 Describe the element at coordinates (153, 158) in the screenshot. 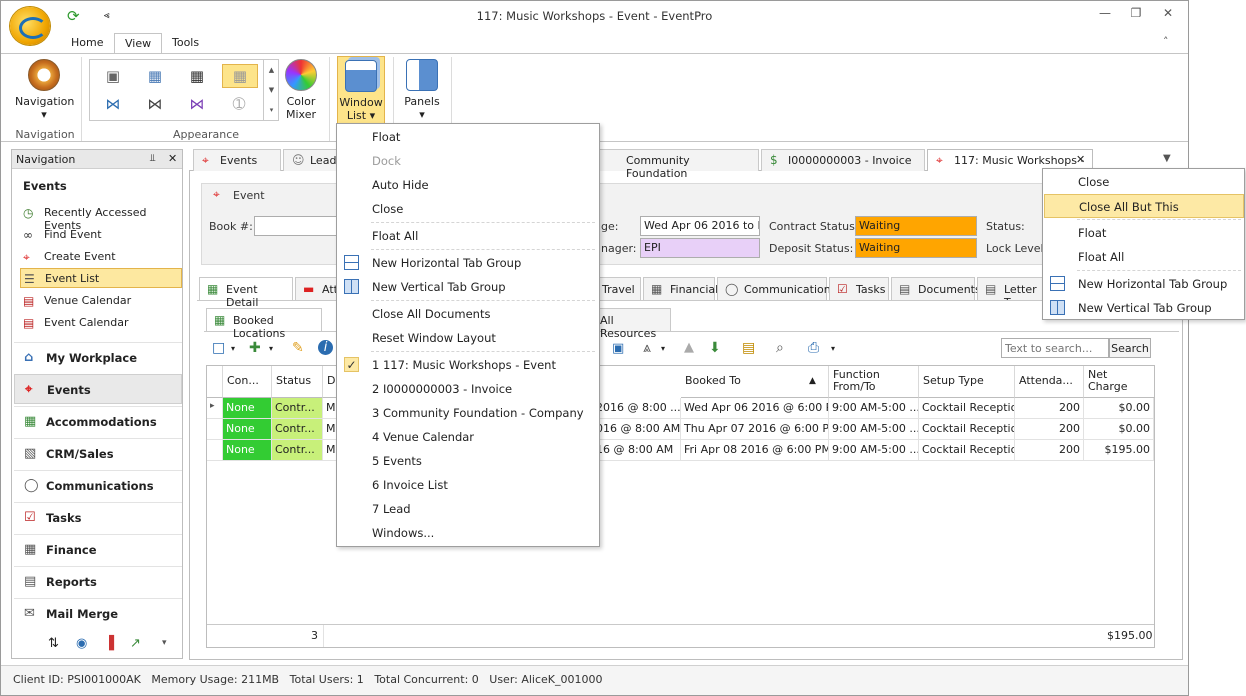

I see `pin-icon: ⫫` at that location.